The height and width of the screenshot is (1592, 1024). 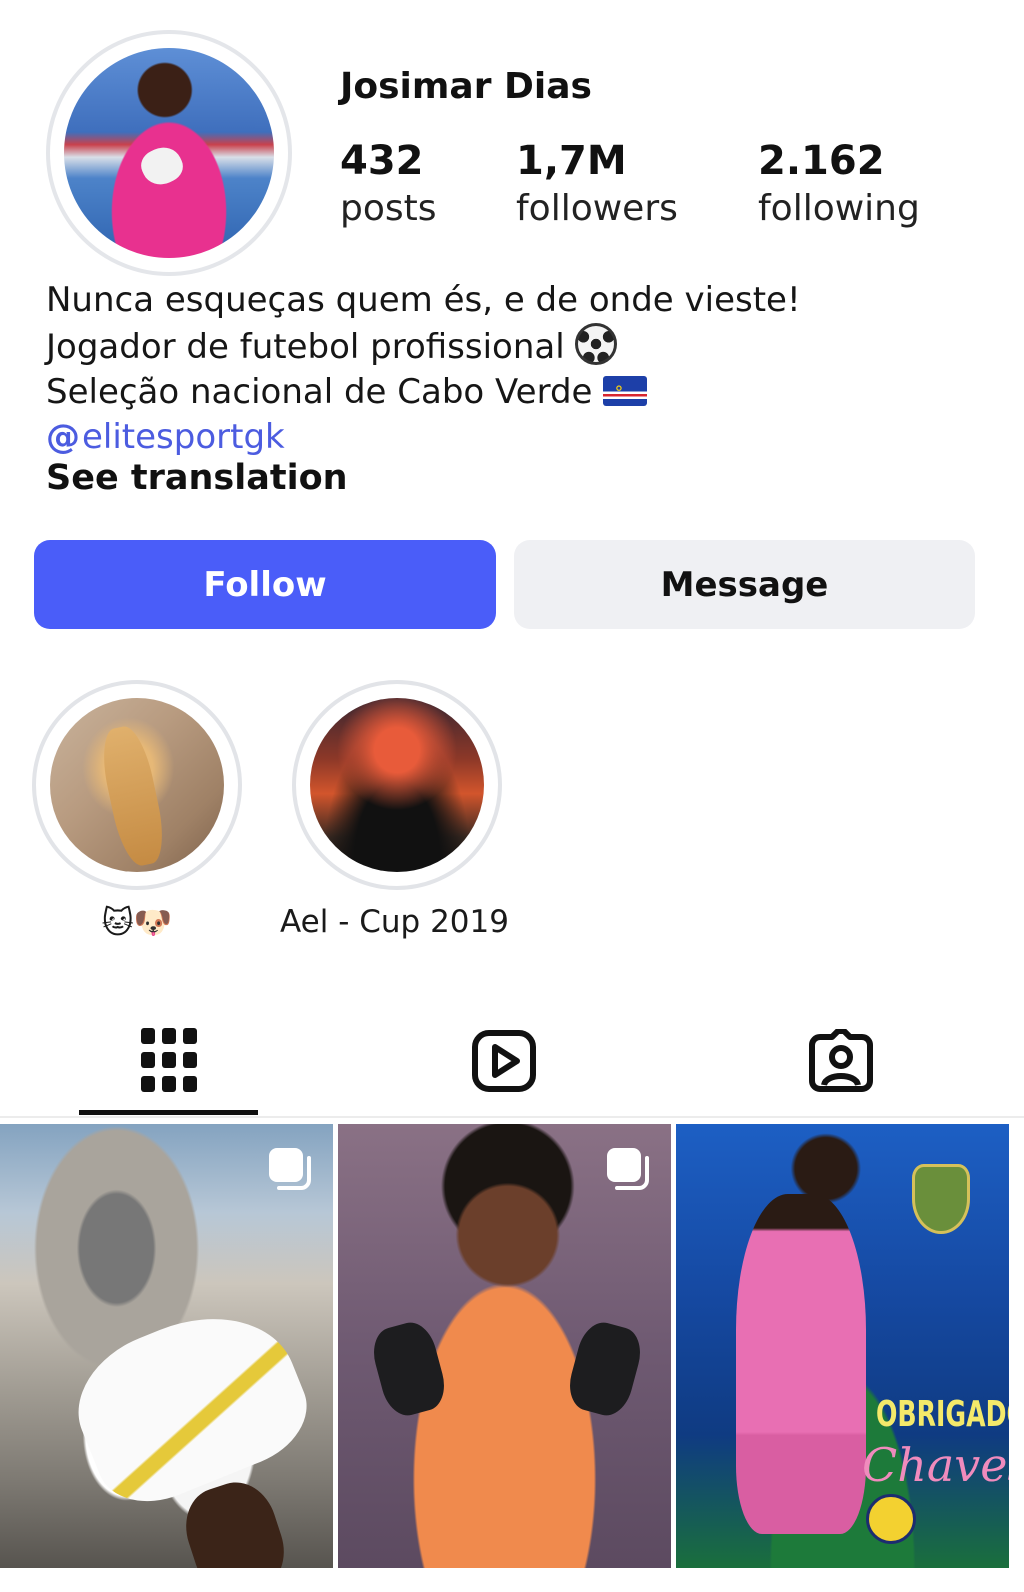 What do you see at coordinates (526, 437) in the screenshot?
I see `bio-link: @elitesportgk` at bounding box center [526, 437].